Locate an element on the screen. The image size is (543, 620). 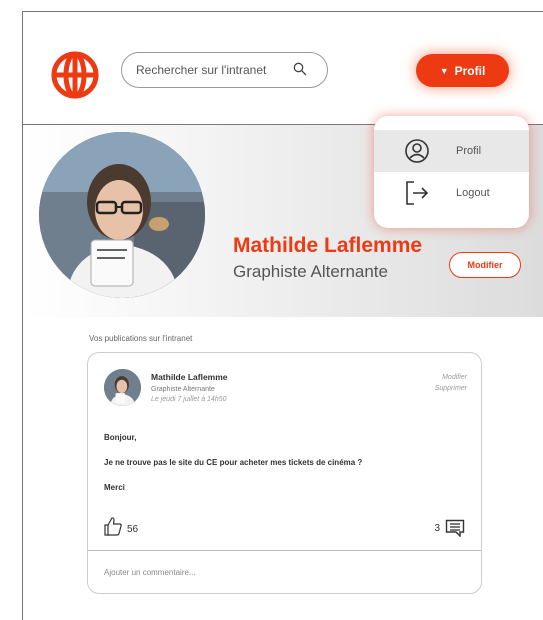
menu-item-profile: Profil is located at coordinates (451, 151).